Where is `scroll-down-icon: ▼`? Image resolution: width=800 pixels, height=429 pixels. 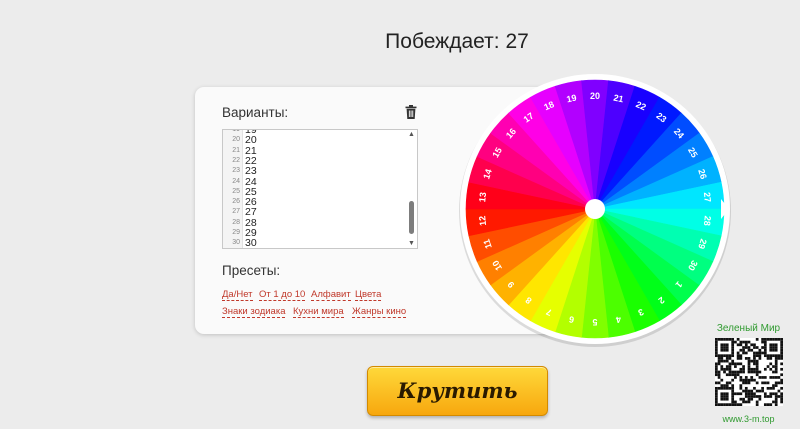
scroll-down-icon: ▼ is located at coordinates (411, 243).